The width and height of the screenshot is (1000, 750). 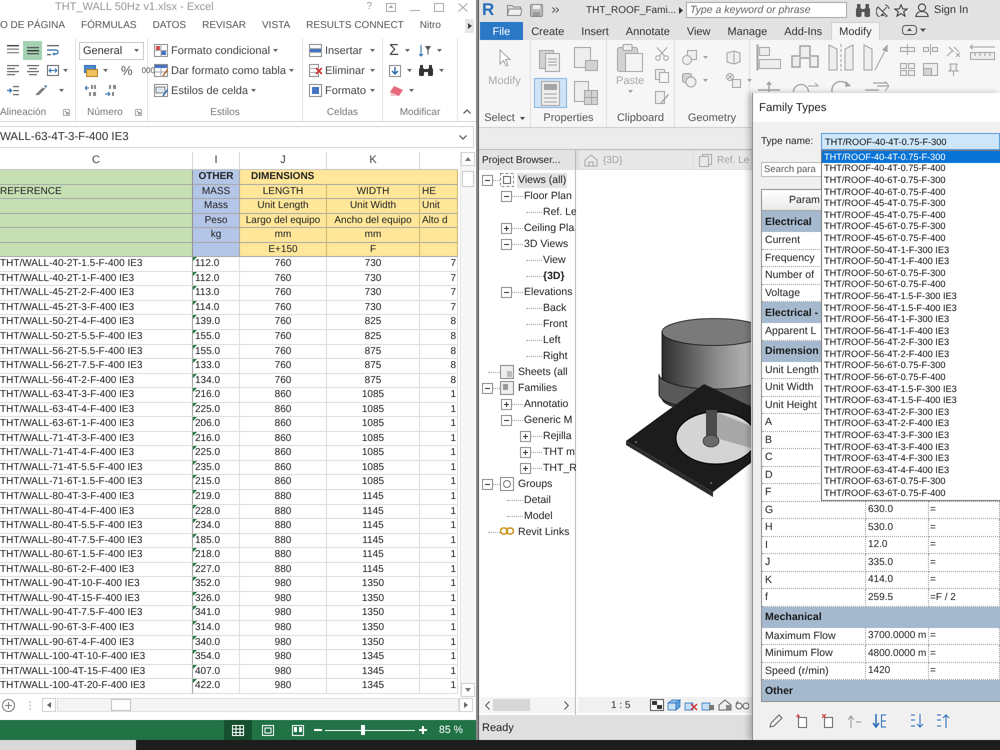 What do you see at coordinates (768, 422) in the screenshot?
I see `parameter-name: A` at bounding box center [768, 422].